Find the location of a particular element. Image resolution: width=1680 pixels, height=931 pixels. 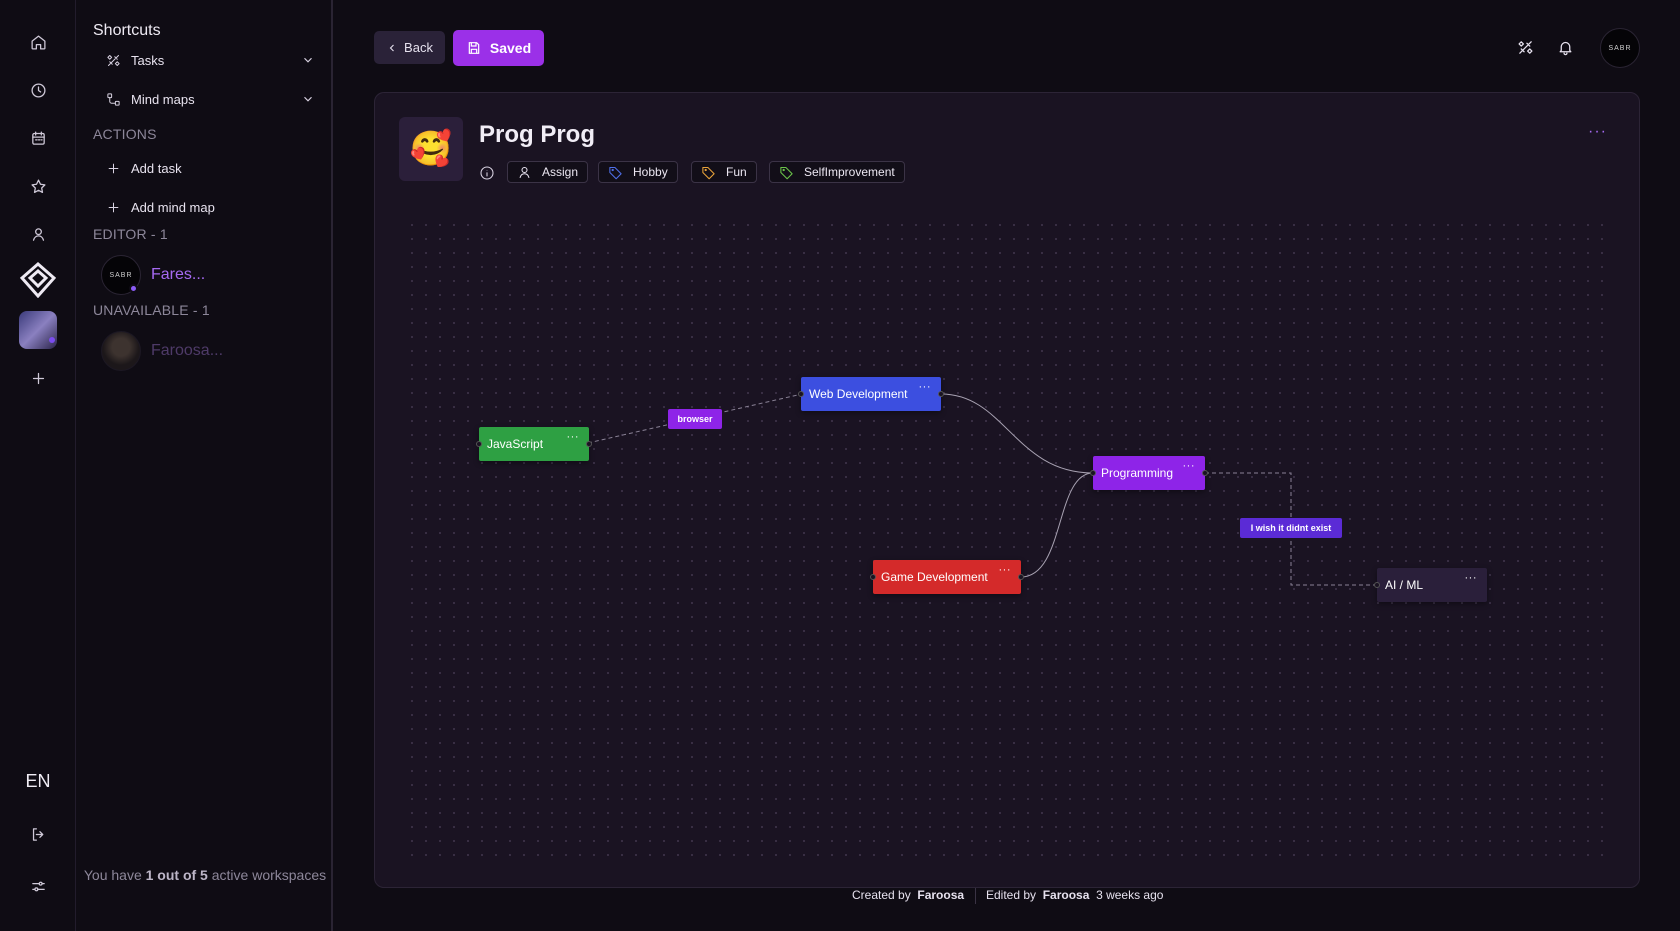

created-by: Created by Faroosa is located at coordinates (908, 895).